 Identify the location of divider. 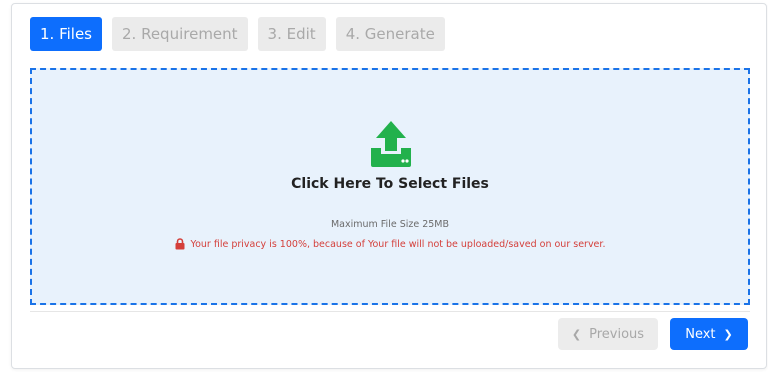
(390, 311).